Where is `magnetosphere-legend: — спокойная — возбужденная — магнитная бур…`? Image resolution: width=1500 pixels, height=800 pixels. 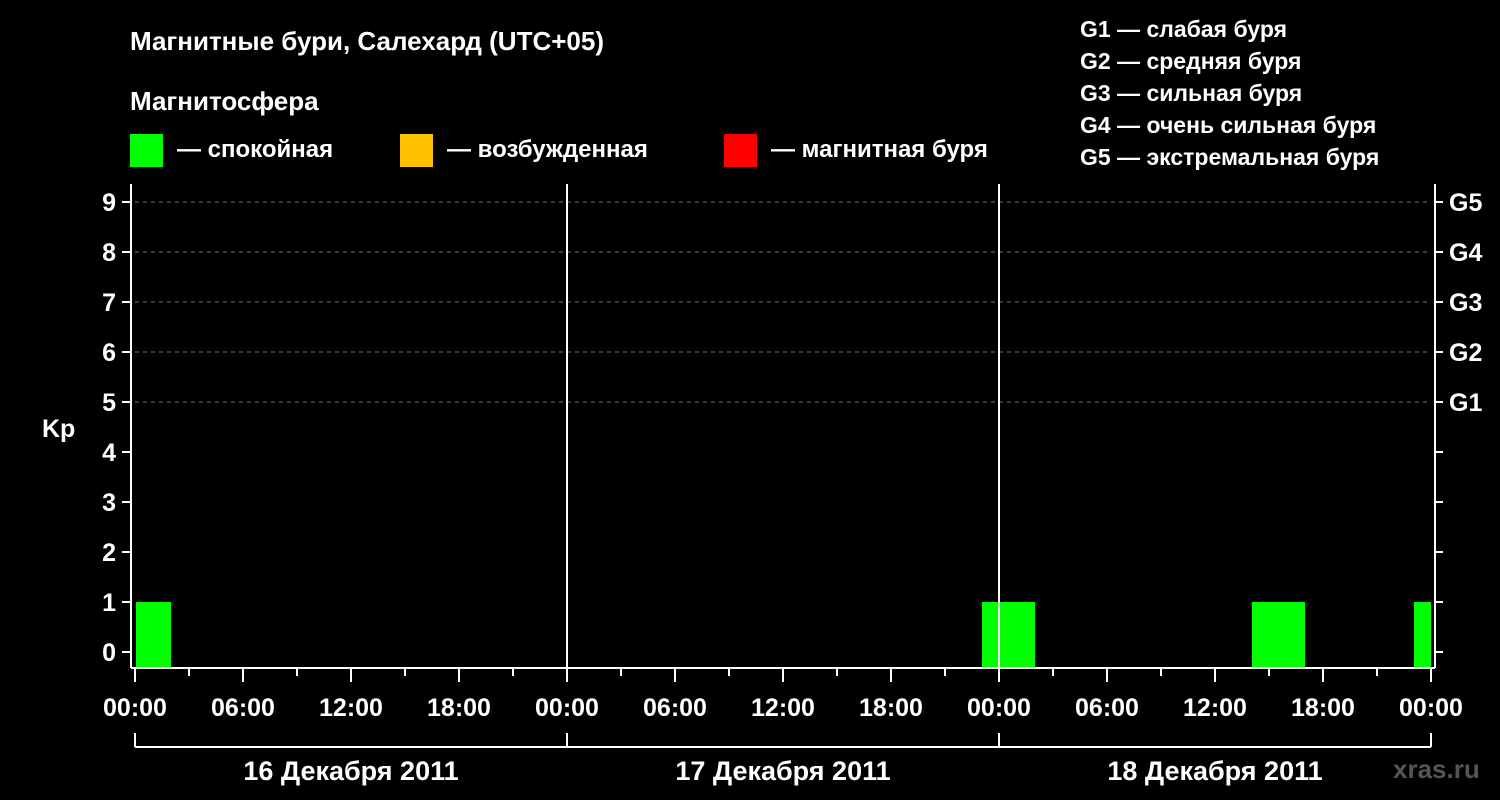
magnetosphere-legend: — спокойная — возбужденная — магнитная бур… is located at coordinates (559, 150).